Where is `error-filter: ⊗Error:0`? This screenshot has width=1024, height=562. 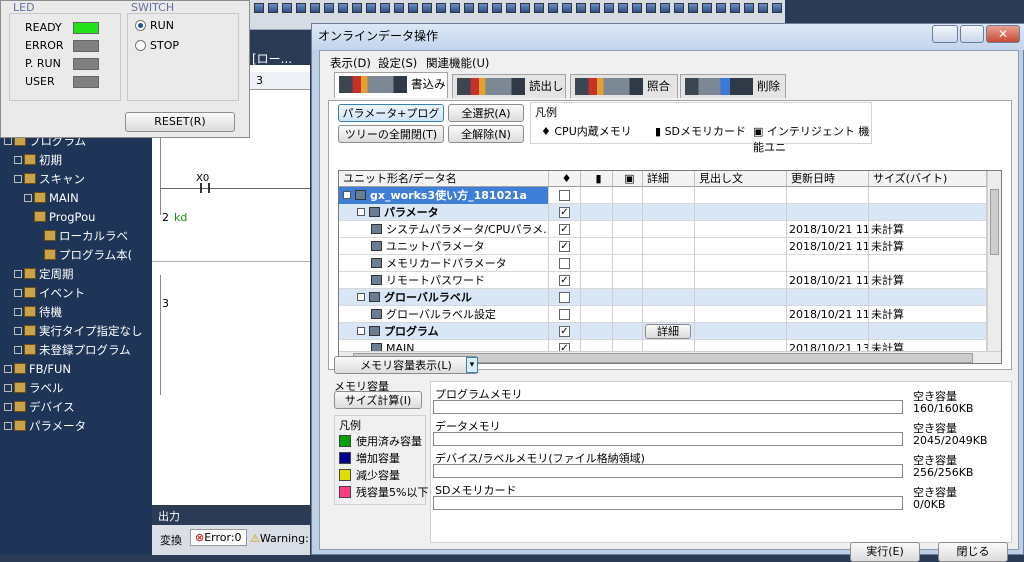
error-filter: ⊗Error:0 is located at coordinates (218, 537).